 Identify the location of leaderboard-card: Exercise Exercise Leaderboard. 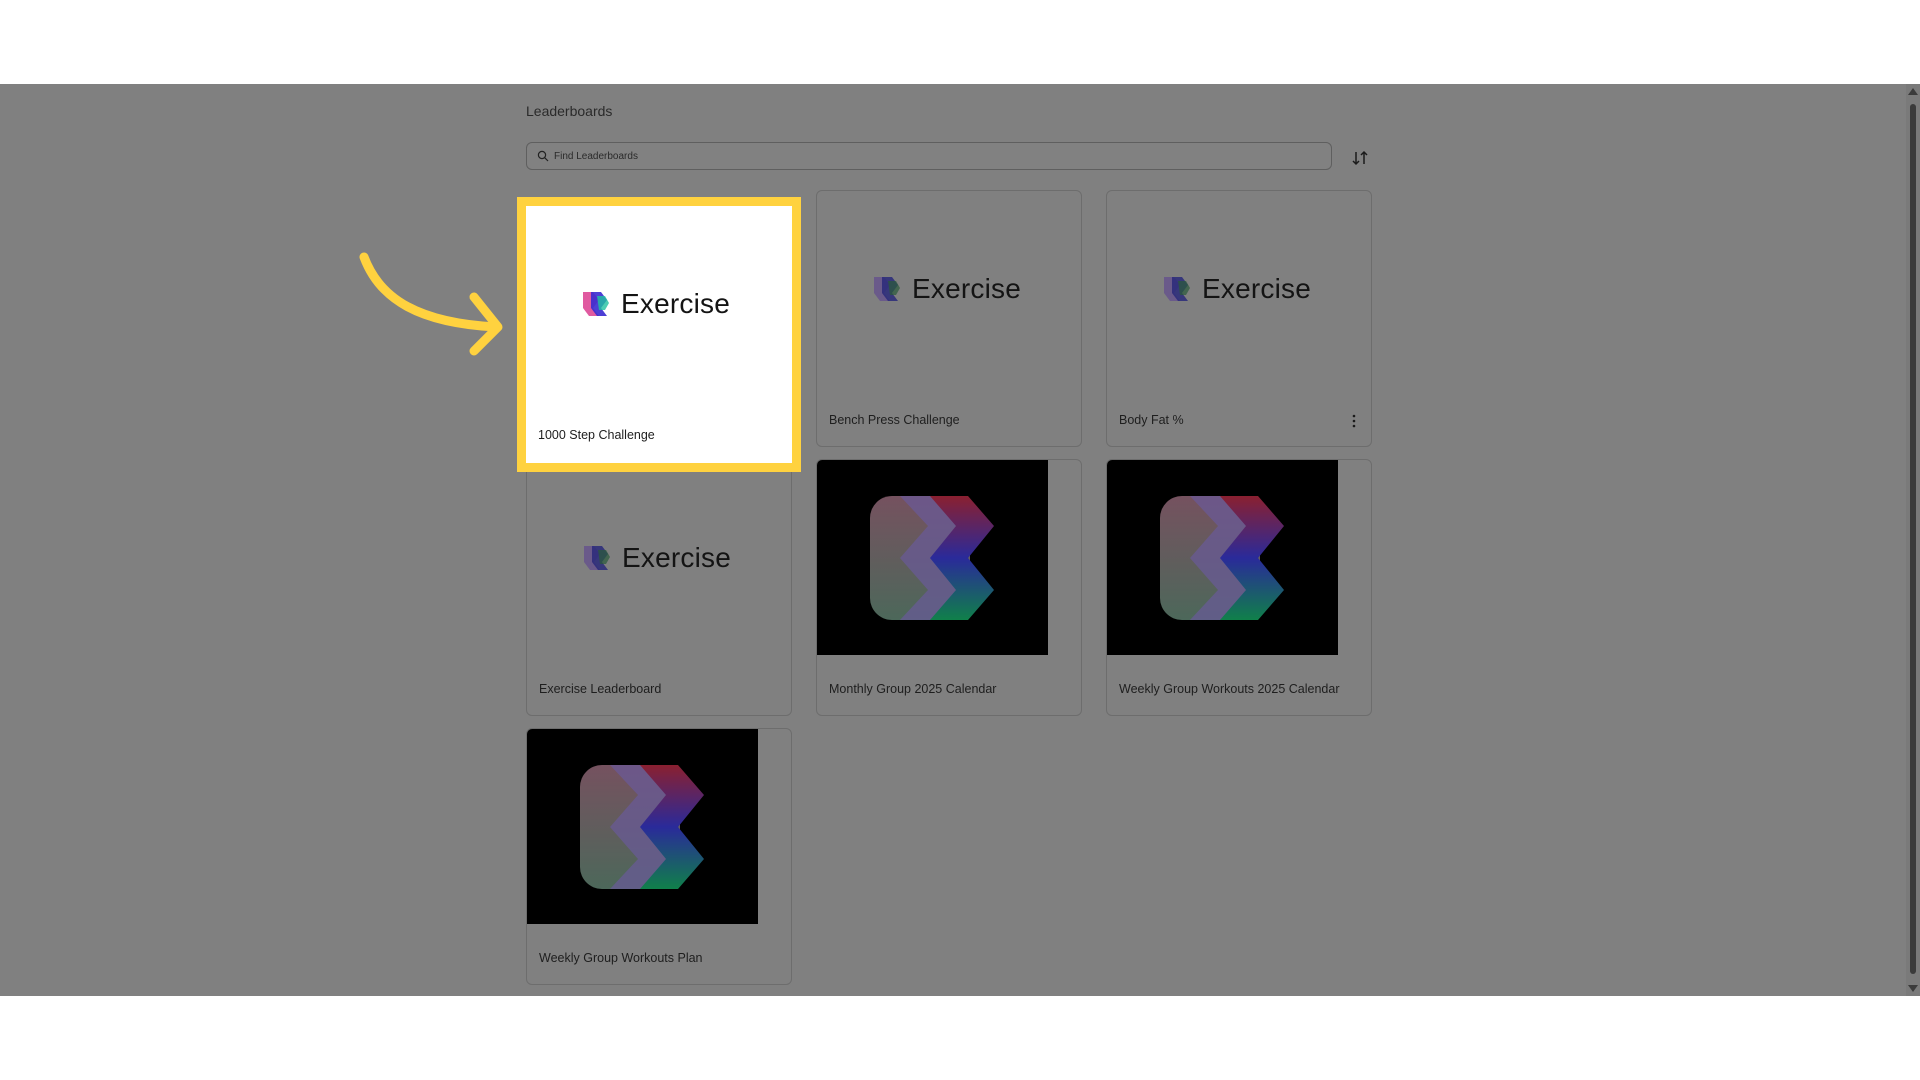
(659, 587).